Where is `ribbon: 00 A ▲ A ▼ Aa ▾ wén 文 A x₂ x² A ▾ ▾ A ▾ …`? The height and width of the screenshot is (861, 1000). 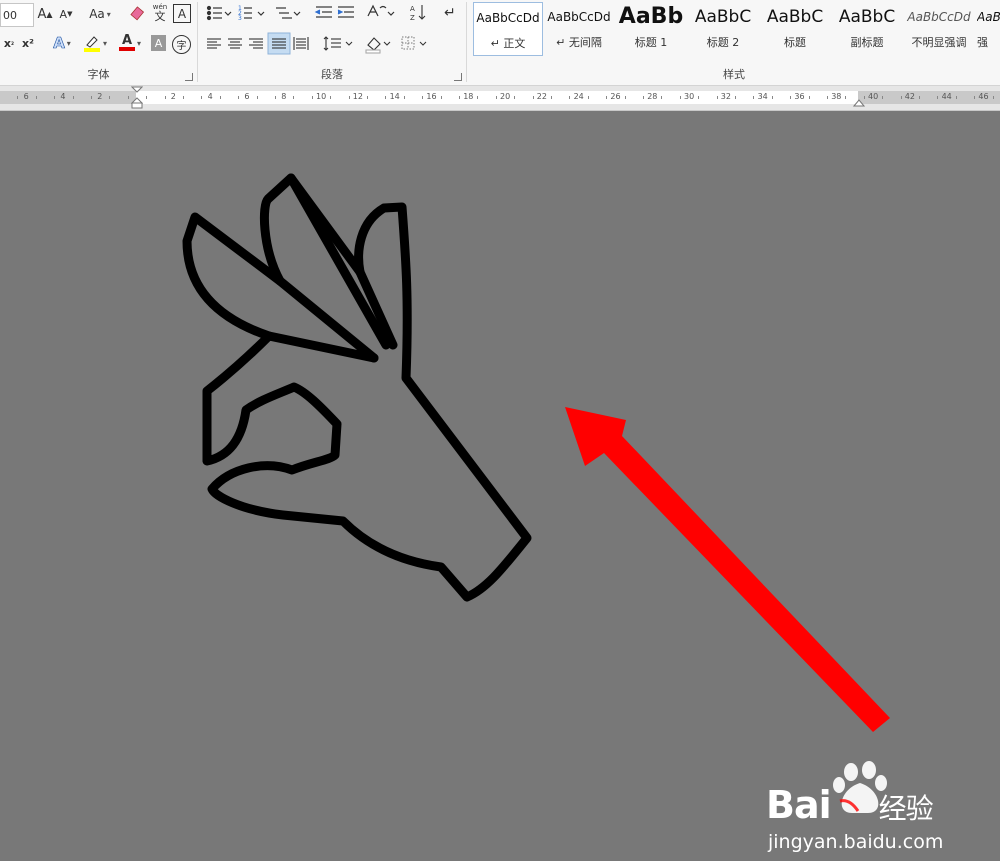
ribbon: 00 A ▲ A ▼ Aa ▾ wén 文 A x₂ x² A ▾ ▾ A ▾ … is located at coordinates (500, 43).